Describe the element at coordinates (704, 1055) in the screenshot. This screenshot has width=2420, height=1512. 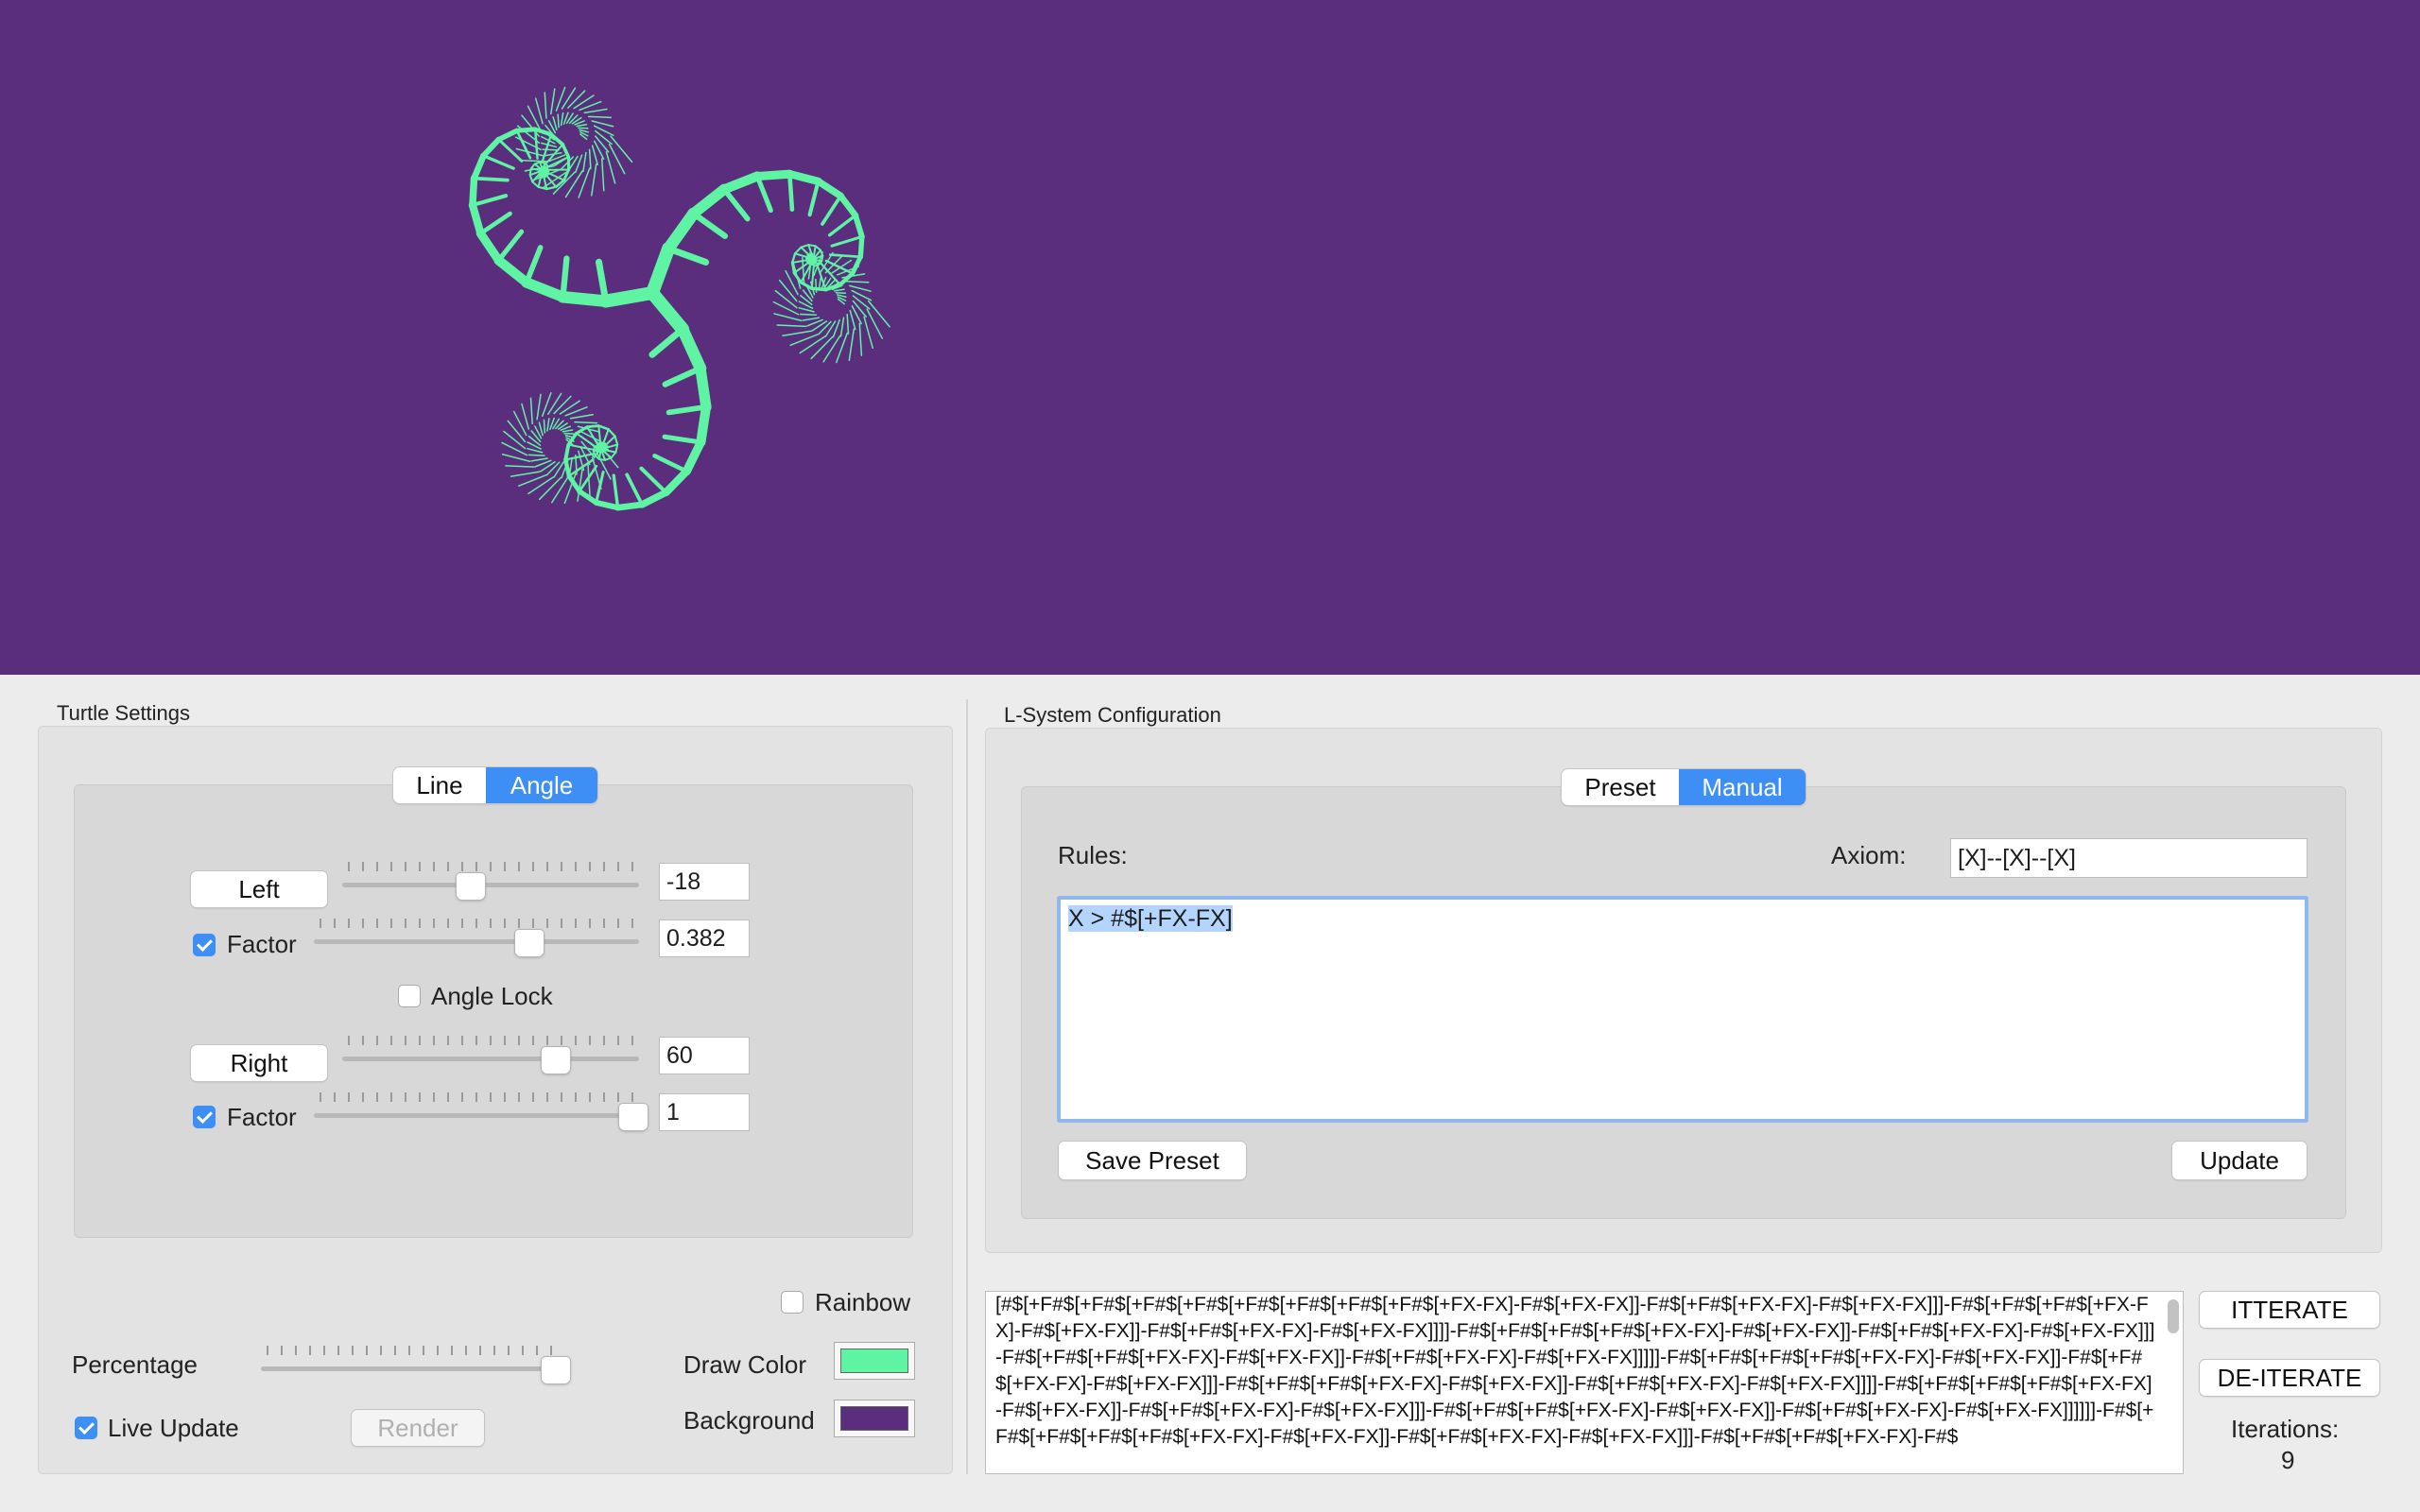
I see `right-angle-field: 60` at that location.